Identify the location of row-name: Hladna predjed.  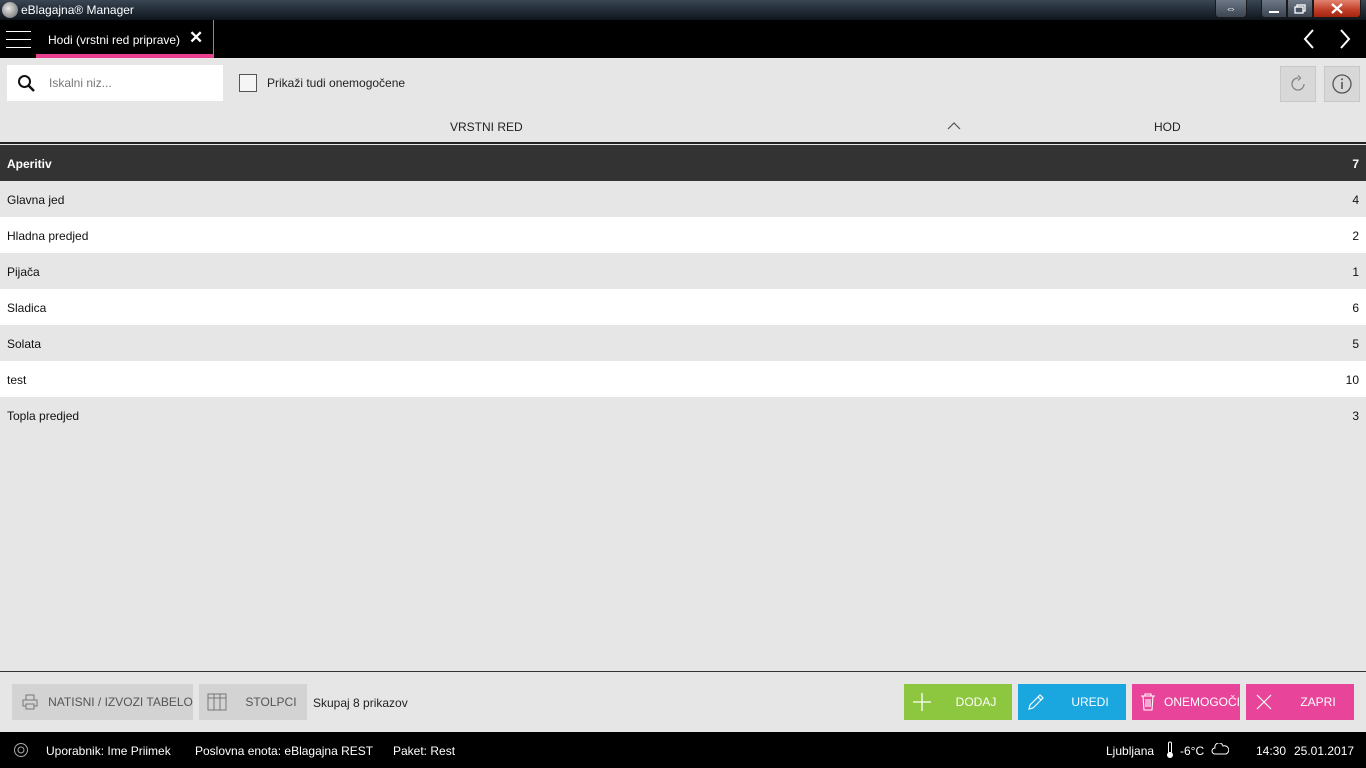
(48, 236).